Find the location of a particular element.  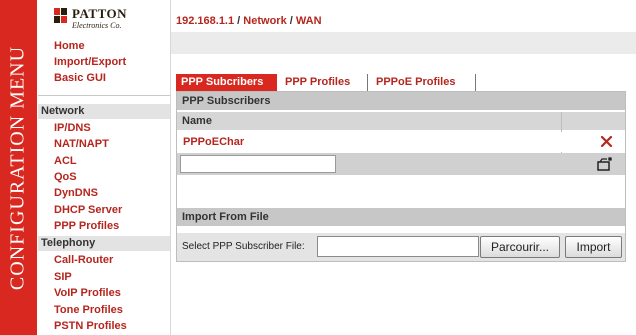

column-header-name: Name is located at coordinates (401, 121).